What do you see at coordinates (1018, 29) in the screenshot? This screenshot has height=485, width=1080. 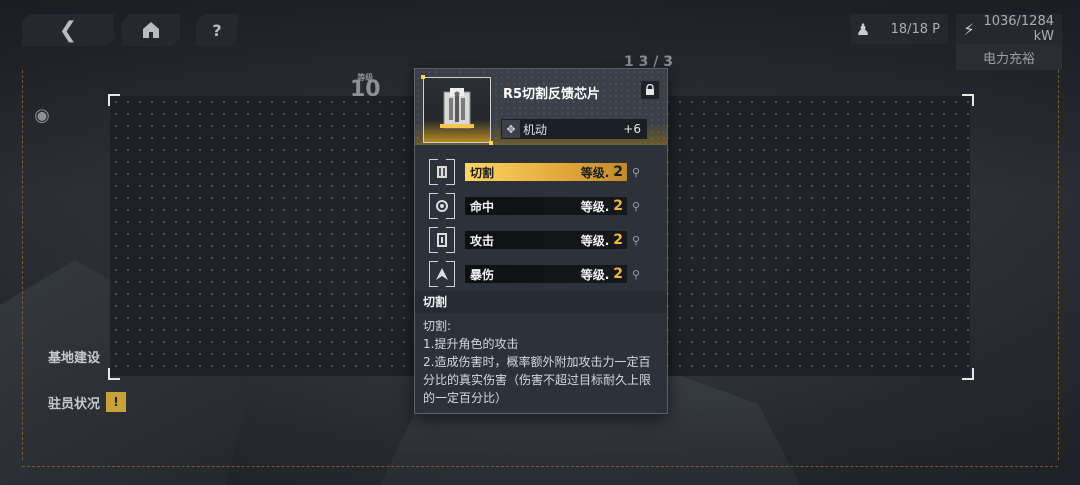 I see `power-value: 1036/1284 kW` at bounding box center [1018, 29].